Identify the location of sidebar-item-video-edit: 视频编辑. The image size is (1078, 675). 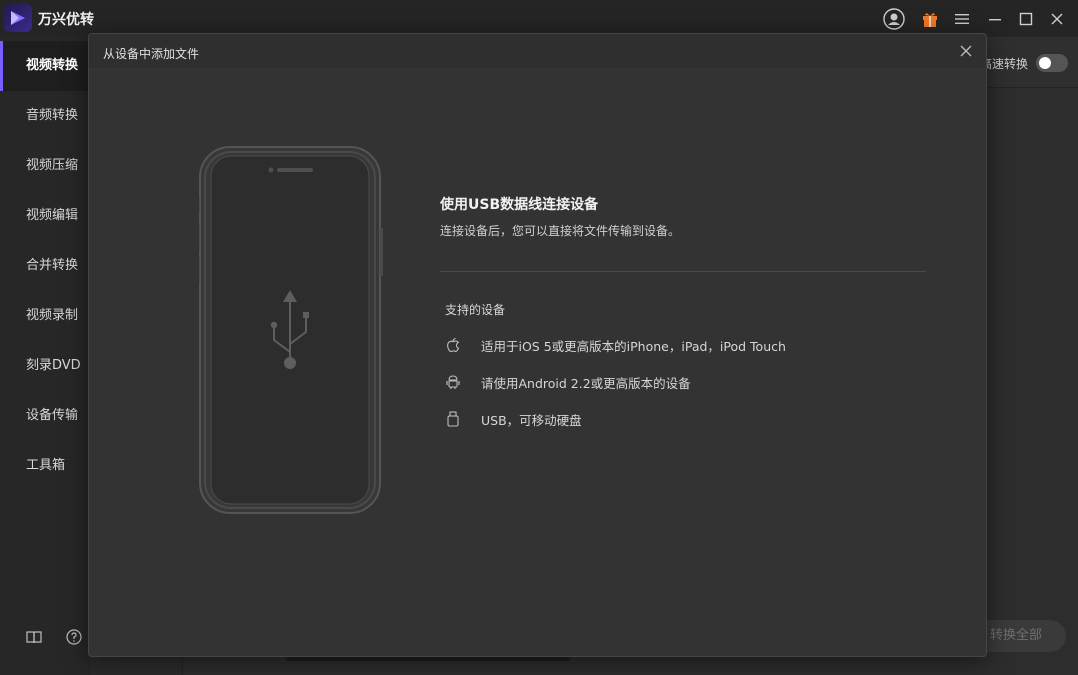
(45, 216).